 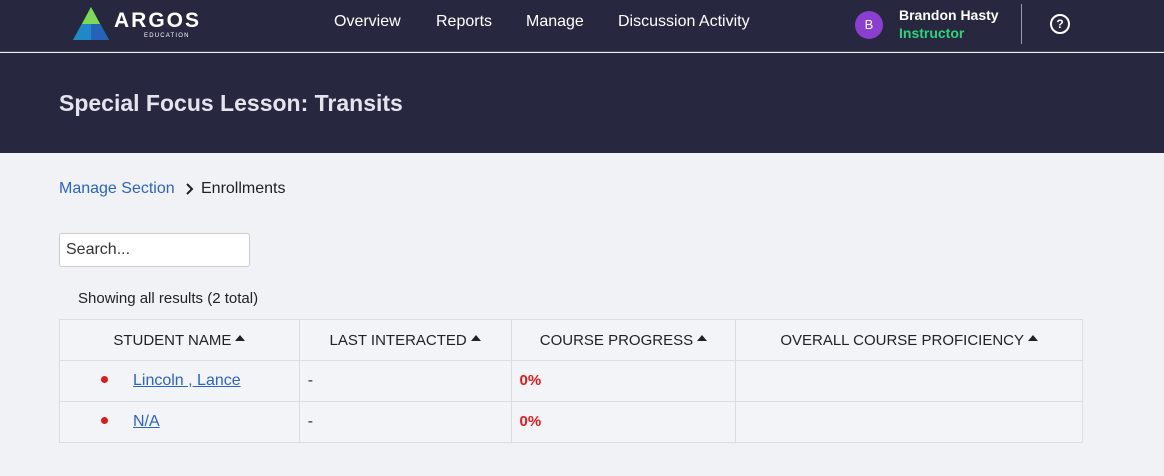 What do you see at coordinates (154, 250) in the screenshot?
I see `search-input` at bounding box center [154, 250].